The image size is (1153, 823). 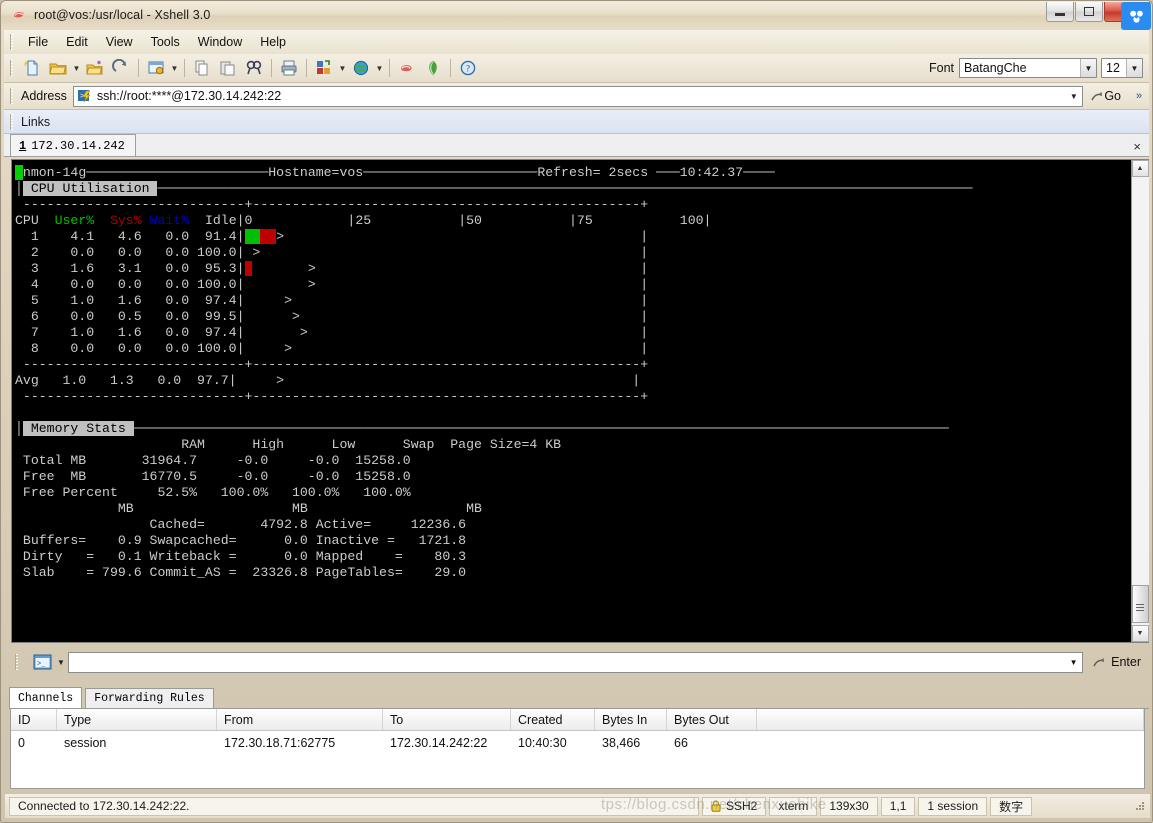 What do you see at coordinates (407, 68) in the screenshot?
I see `xshell-icon` at bounding box center [407, 68].